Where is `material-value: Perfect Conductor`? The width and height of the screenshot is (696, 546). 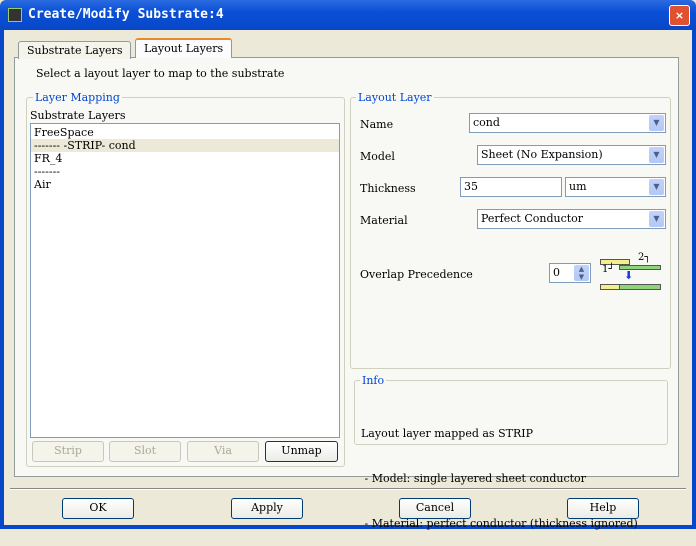
material-value: Perfect Conductor is located at coordinates (532, 218).